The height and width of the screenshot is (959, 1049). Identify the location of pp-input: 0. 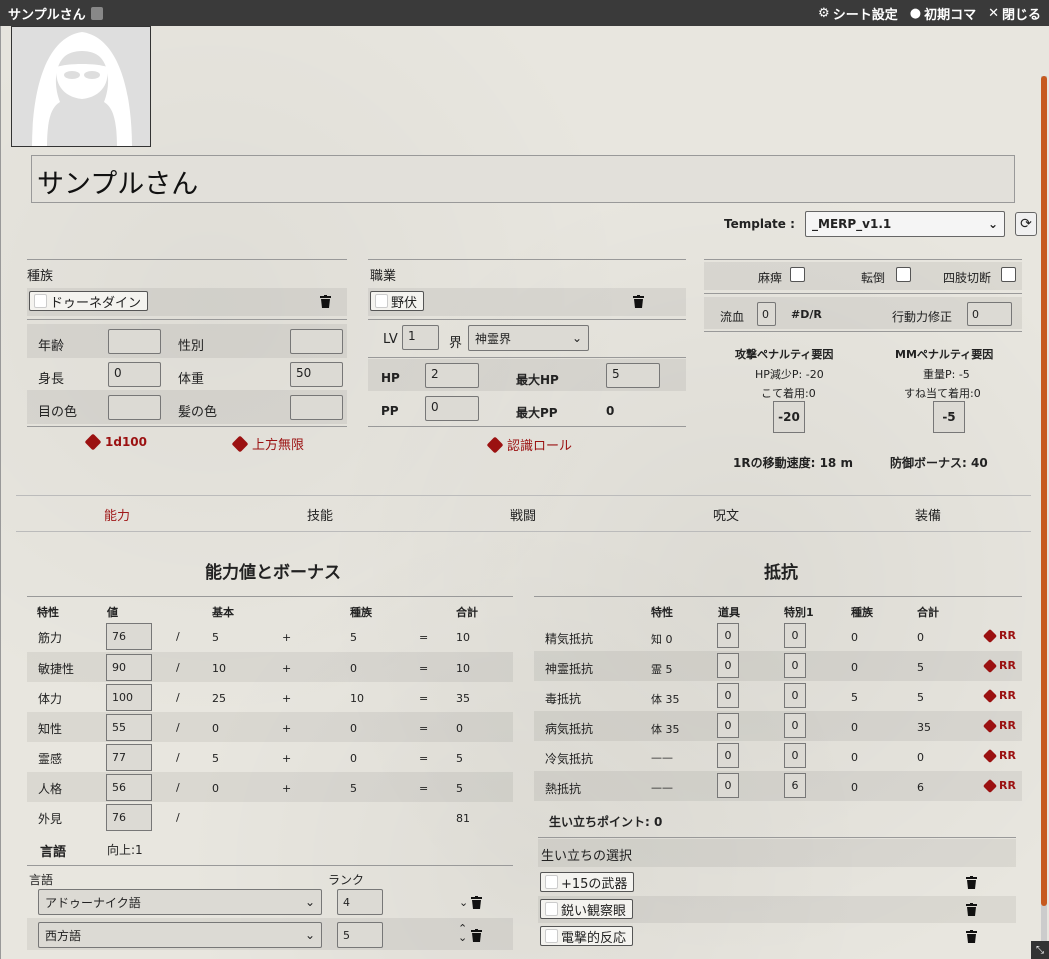
(452, 408).